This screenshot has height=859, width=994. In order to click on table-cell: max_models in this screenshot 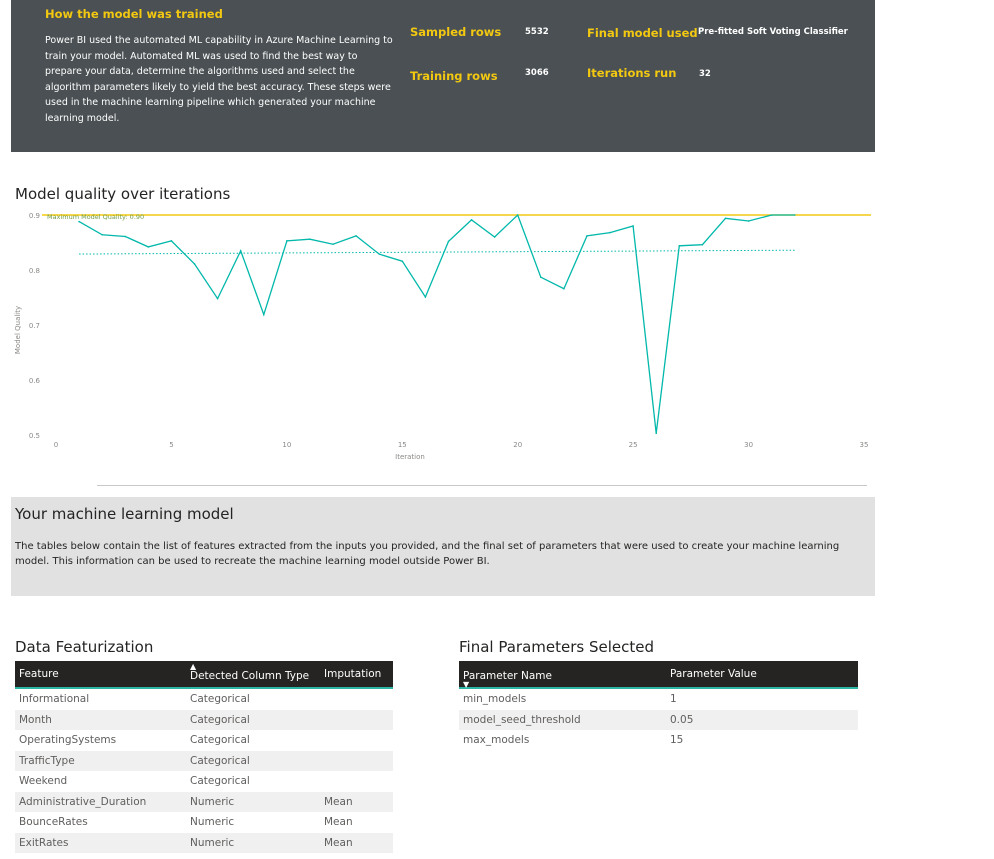, I will do `click(496, 740)`.